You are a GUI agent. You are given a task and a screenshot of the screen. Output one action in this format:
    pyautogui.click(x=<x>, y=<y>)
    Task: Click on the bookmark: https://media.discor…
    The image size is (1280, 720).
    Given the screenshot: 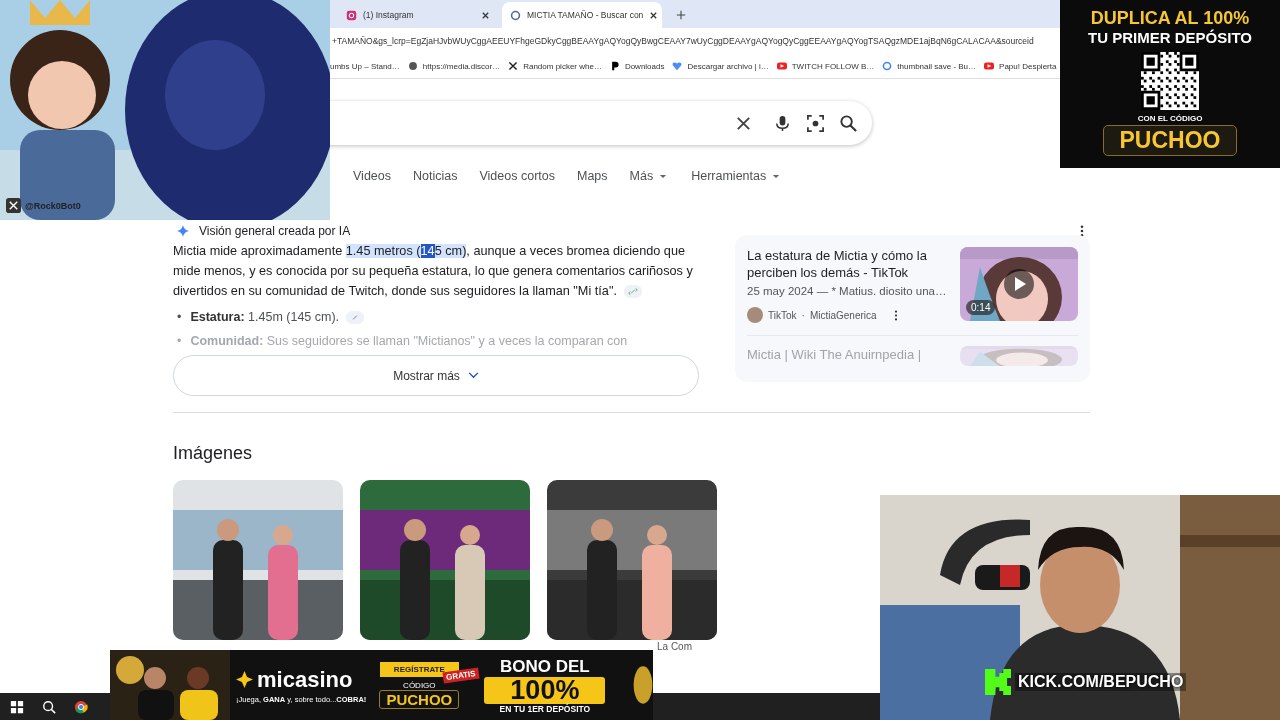 What is the action you would take?
    pyautogui.click(x=454, y=66)
    